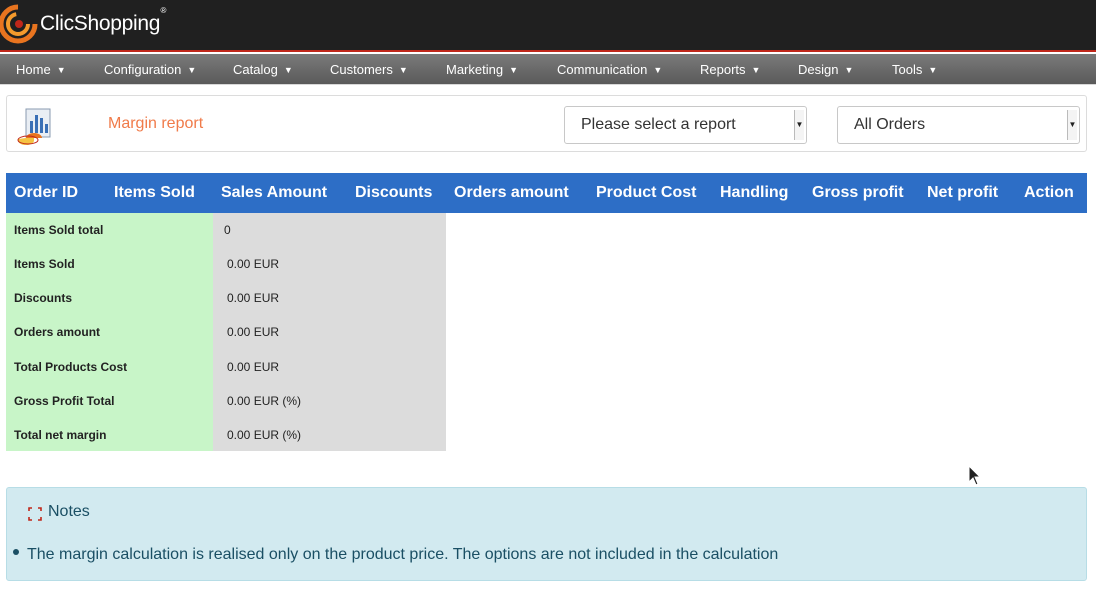 This screenshot has height=602, width=1096. I want to click on clicshopping-logo-icon, so click(19, 24).